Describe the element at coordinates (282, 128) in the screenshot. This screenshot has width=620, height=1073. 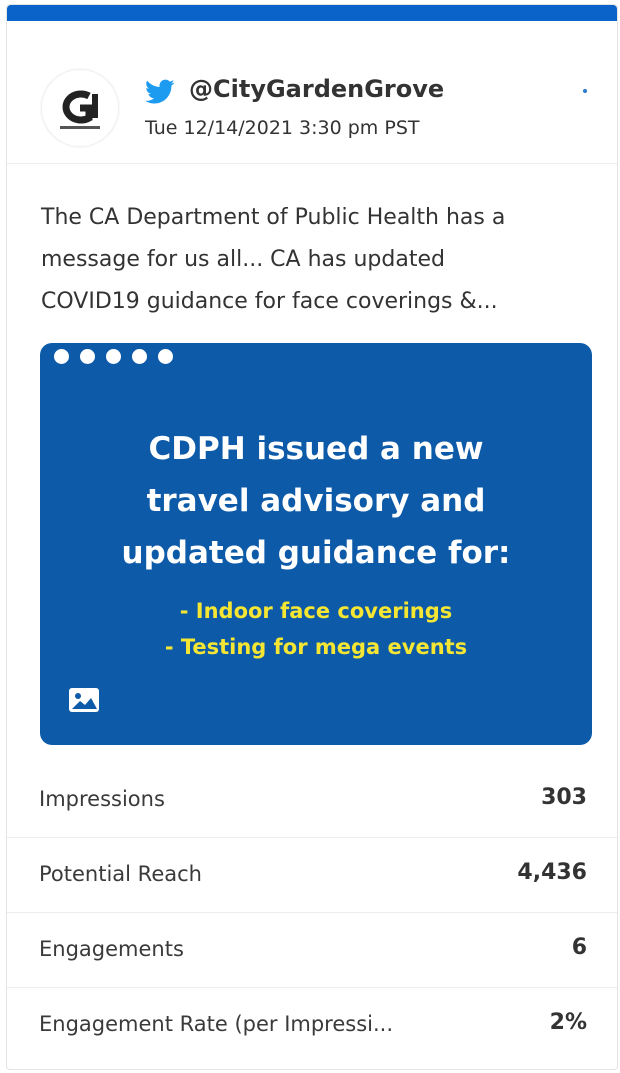
I see `post-timestamp: Tue 12/14/2021 3:30 pm PST` at that location.